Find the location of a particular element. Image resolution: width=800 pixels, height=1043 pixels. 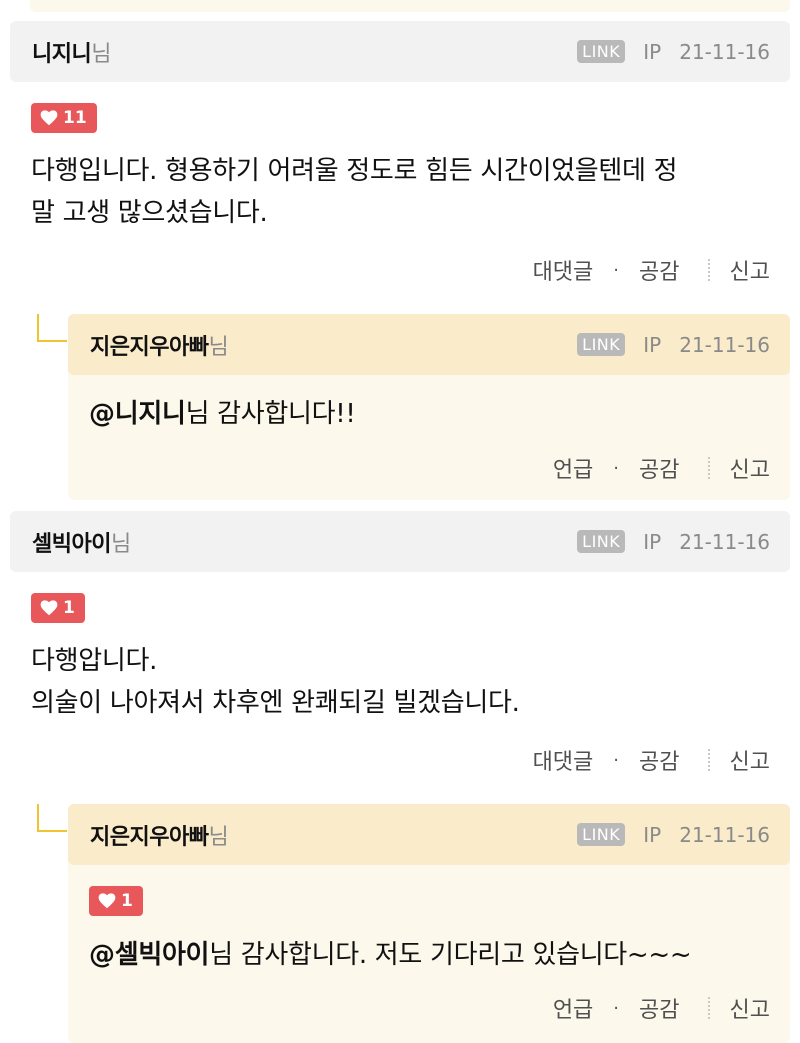

like-count: 11 is located at coordinates (75, 118).